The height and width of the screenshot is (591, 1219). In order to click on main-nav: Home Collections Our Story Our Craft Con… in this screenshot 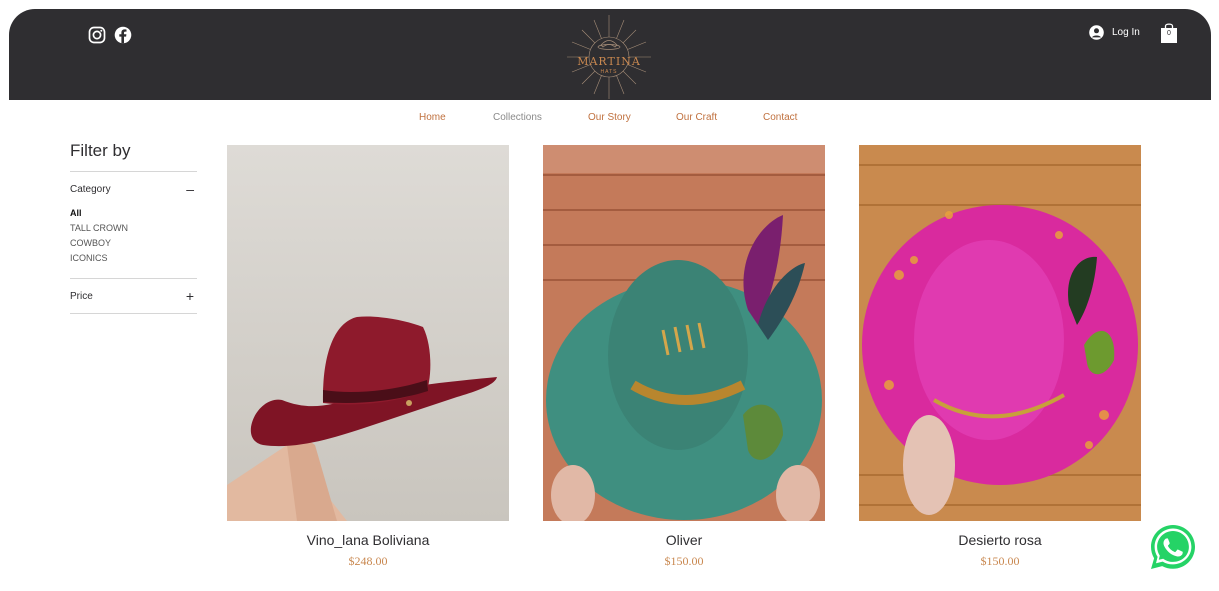, I will do `click(610, 120)`.